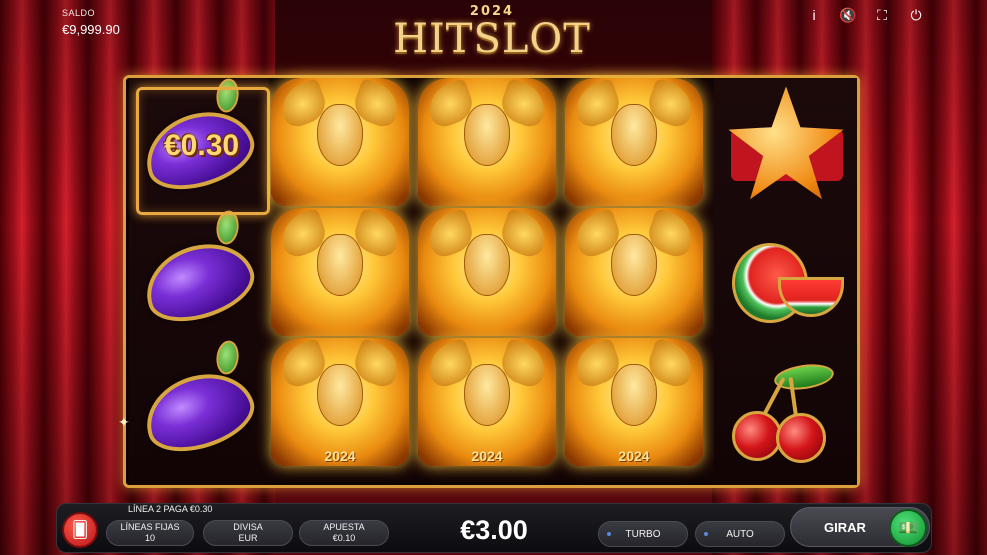 The height and width of the screenshot is (555, 987). I want to click on balance-value: €9,999.90, so click(91, 29).